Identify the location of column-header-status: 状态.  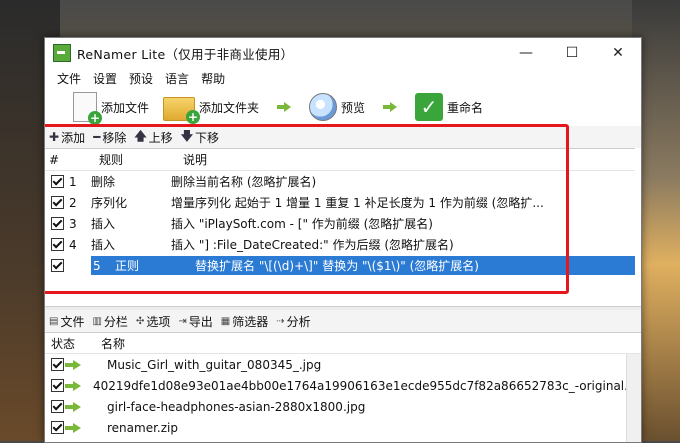
(70, 343).